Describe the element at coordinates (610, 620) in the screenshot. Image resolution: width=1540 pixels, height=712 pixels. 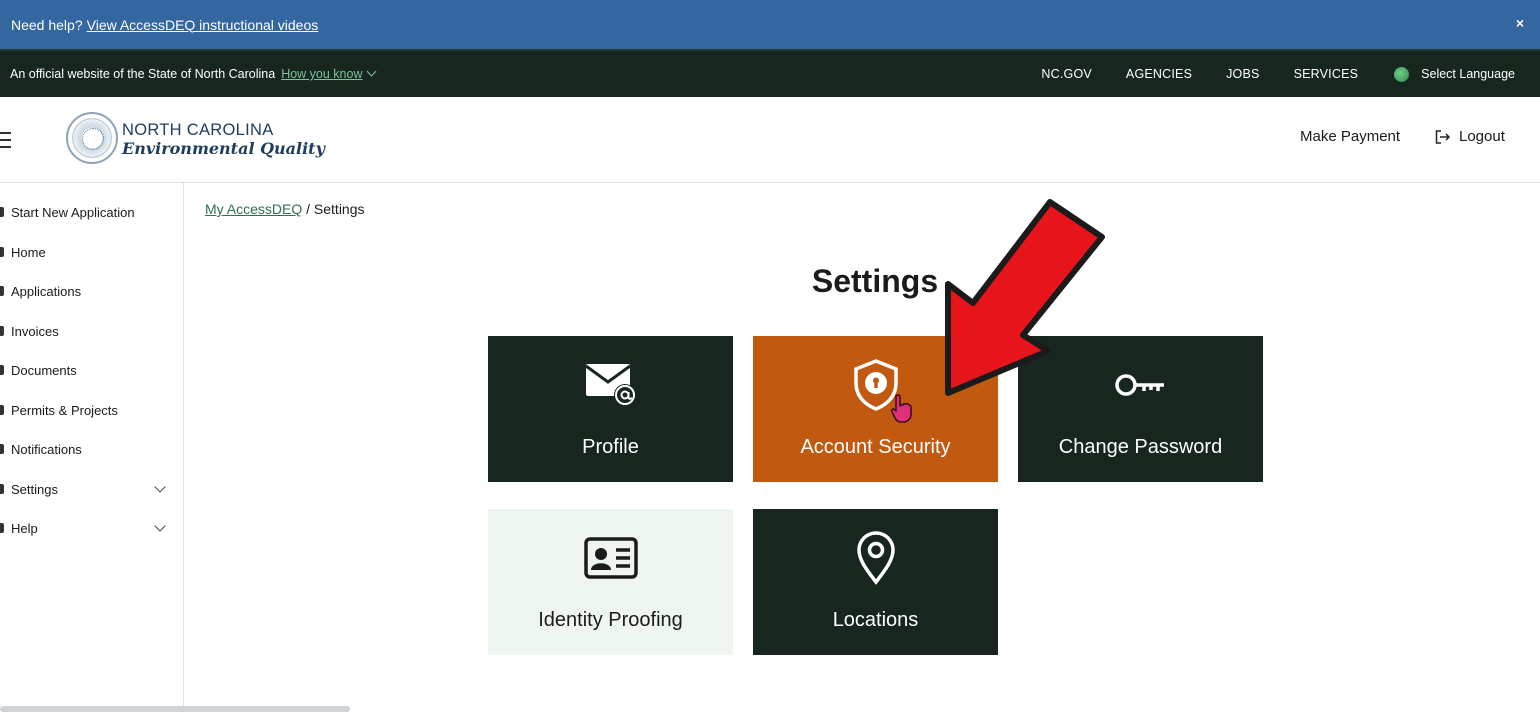
I see `tile-label: Identity Proofing` at that location.